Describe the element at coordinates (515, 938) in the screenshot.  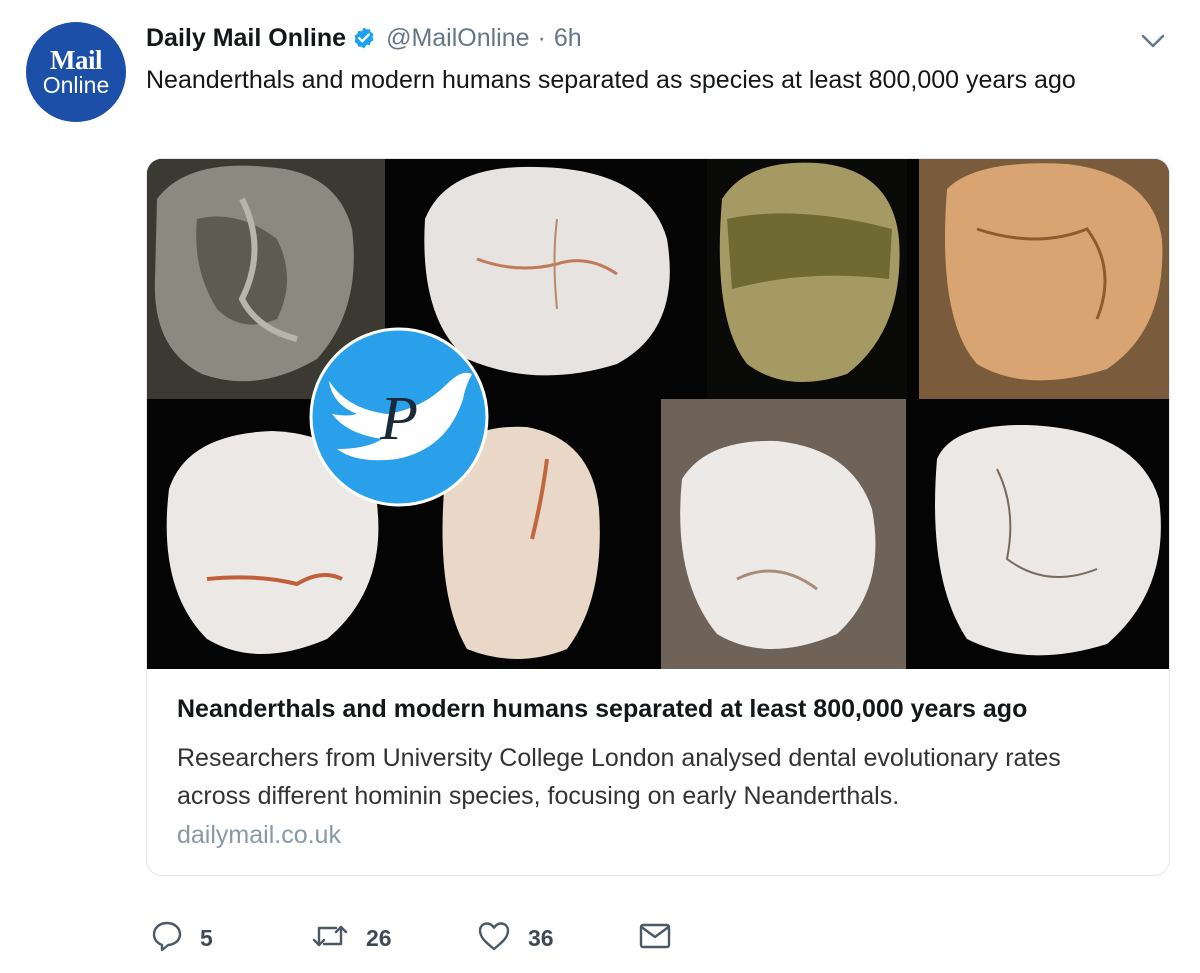
I see `like-button: 36` at that location.